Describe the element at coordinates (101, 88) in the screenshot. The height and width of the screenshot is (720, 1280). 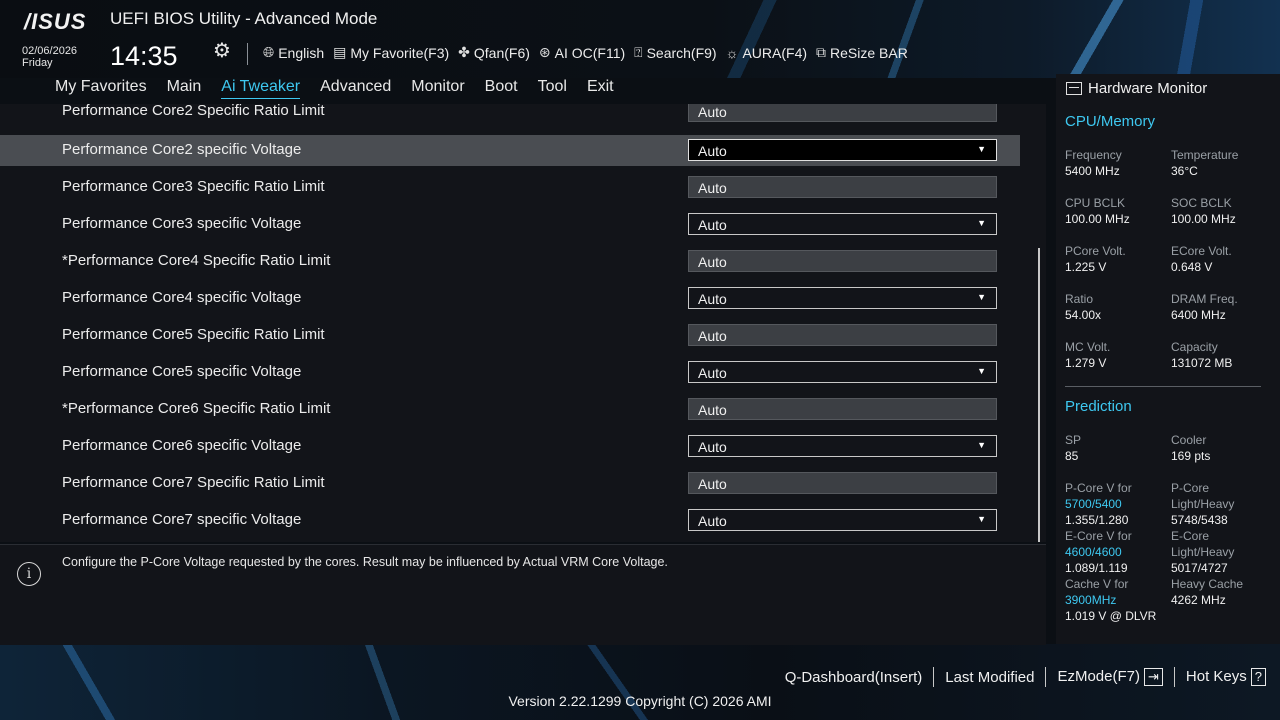
I see `tab-my-favorites: My Favorites` at that location.